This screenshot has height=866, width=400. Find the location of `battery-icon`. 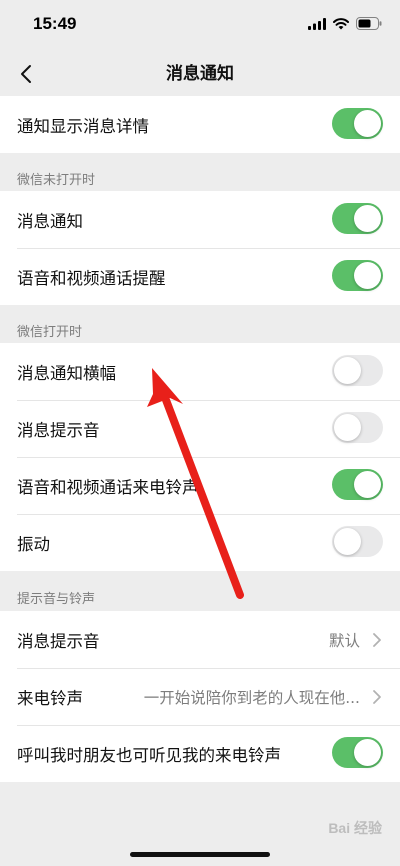

battery-icon is located at coordinates (369, 23).